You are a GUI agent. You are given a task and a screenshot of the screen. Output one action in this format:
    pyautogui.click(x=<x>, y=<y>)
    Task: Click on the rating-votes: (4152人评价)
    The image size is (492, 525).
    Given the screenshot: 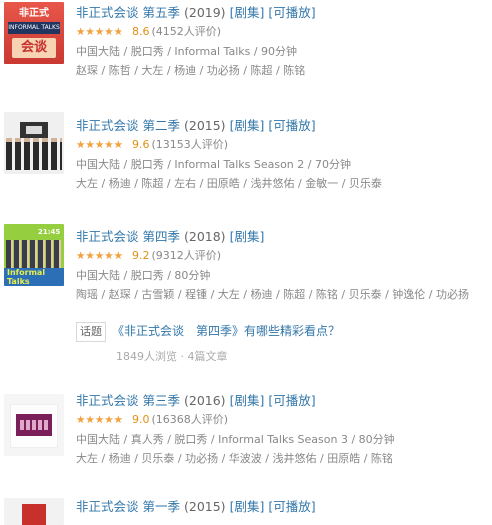 What is the action you would take?
    pyautogui.click(x=186, y=31)
    